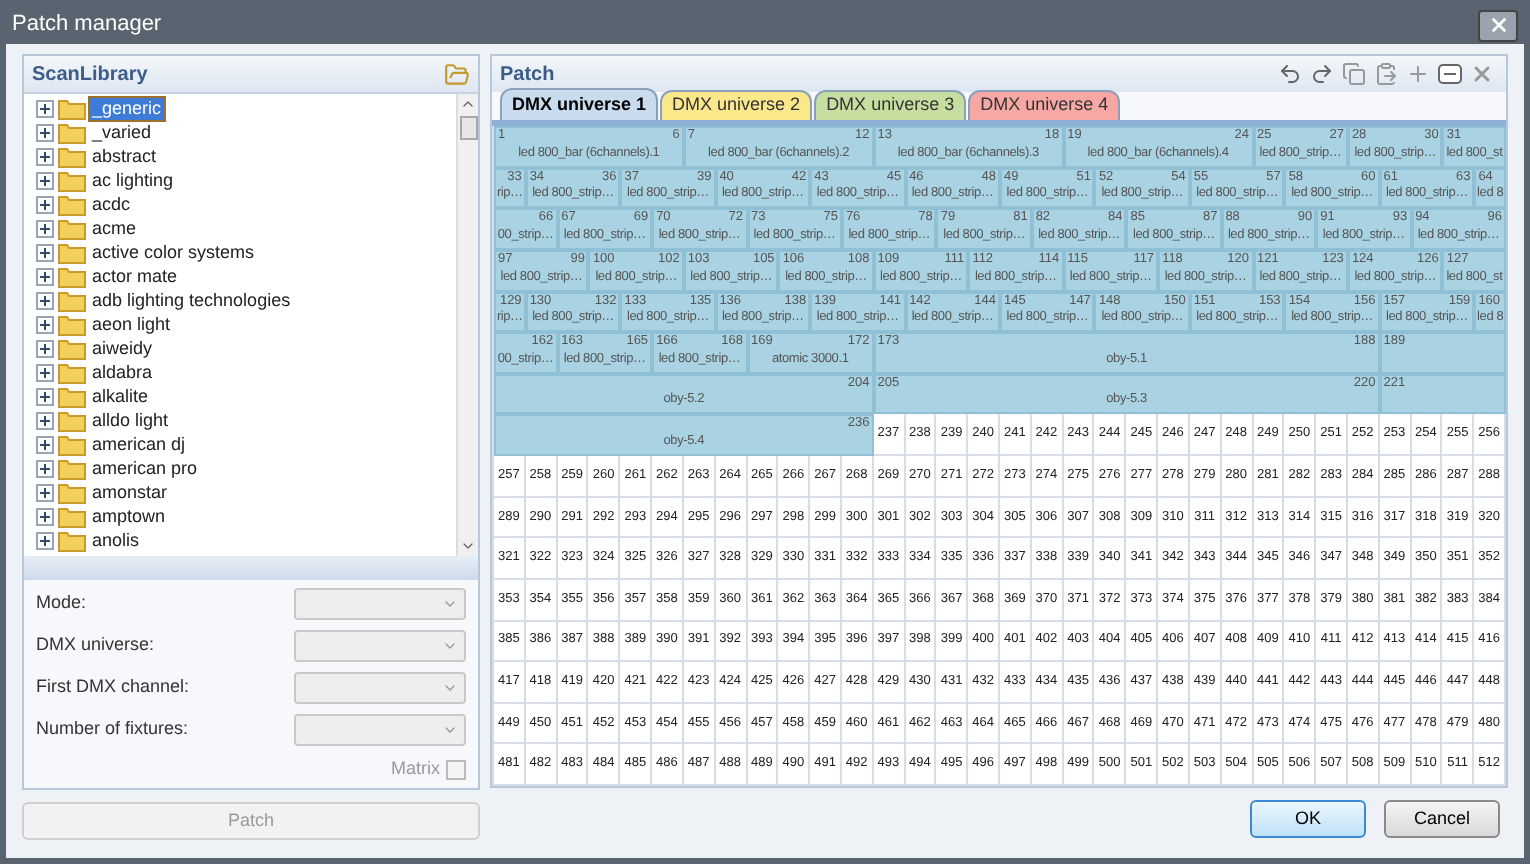  I want to click on delete-icon, so click(1482, 74).